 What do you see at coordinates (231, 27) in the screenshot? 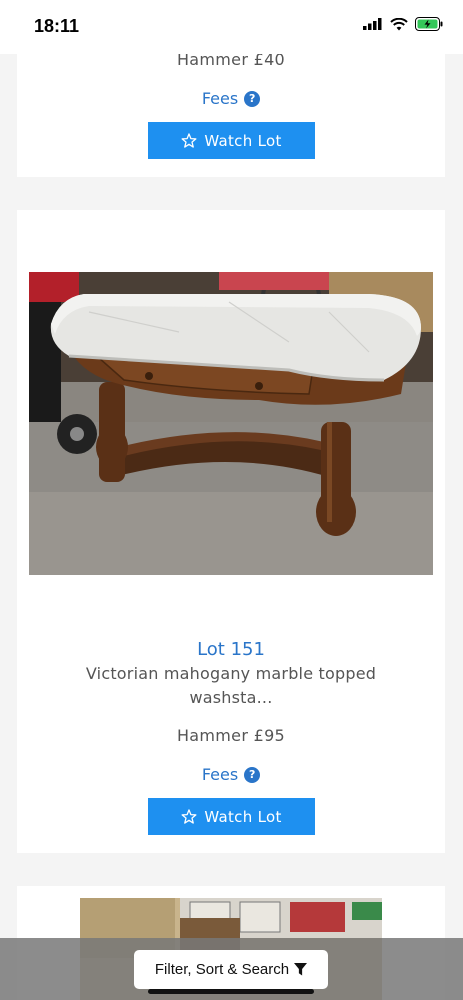
I see `status-bar: 18:11` at bounding box center [231, 27].